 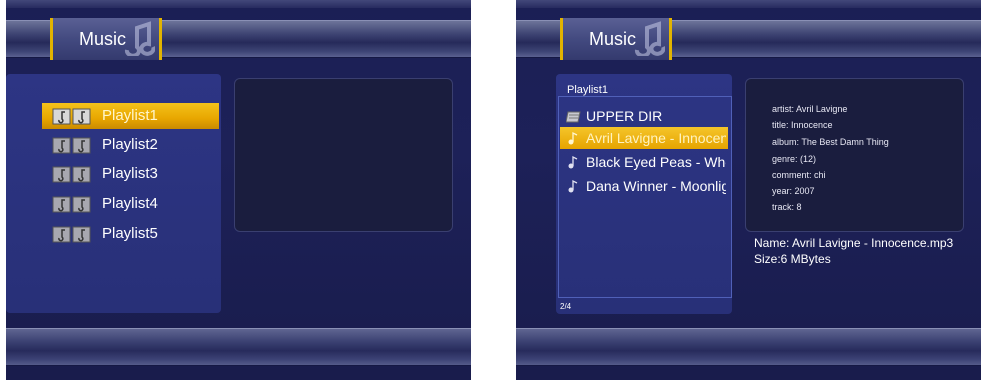 What do you see at coordinates (573, 117) in the screenshot?
I see `folder-icon` at bounding box center [573, 117].